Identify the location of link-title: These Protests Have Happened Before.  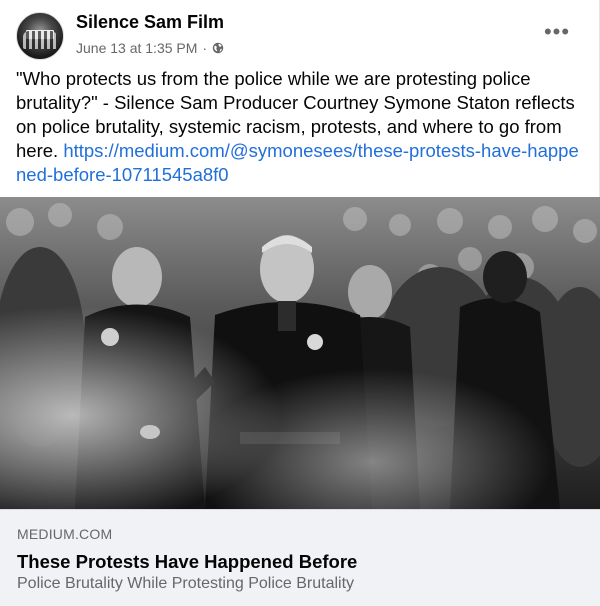
(187, 562).